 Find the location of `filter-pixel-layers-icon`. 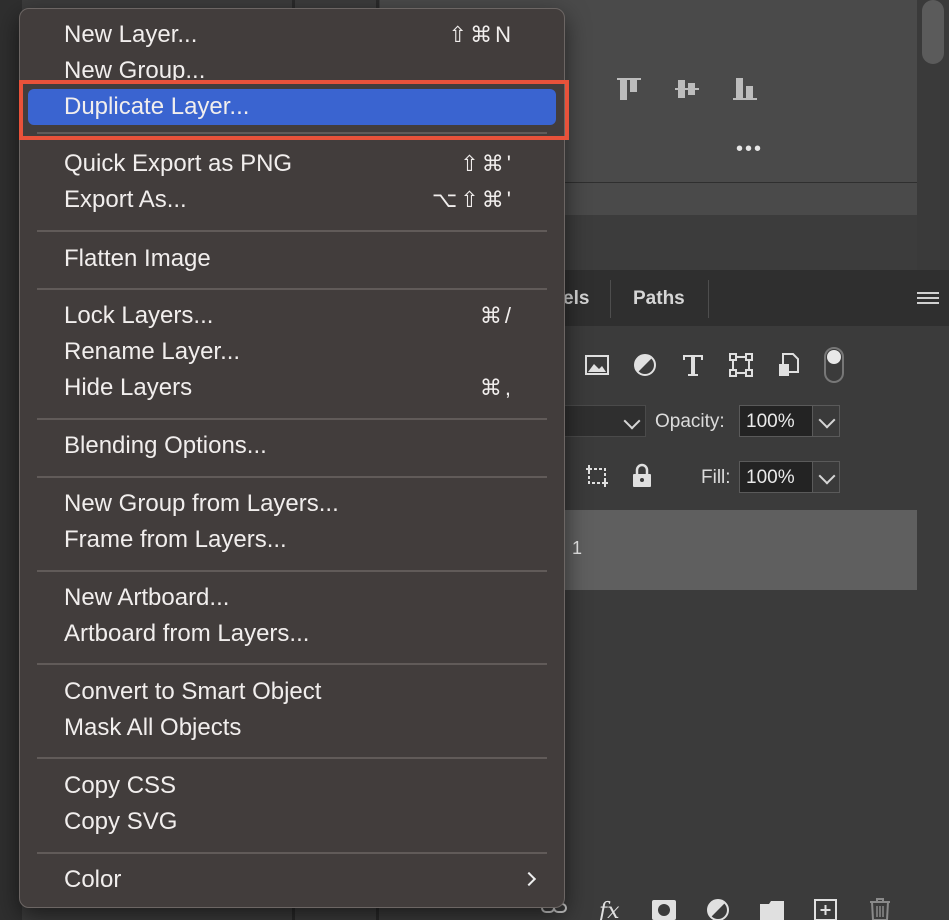

filter-pixel-layers-icon is located at coordinates (597, 365).